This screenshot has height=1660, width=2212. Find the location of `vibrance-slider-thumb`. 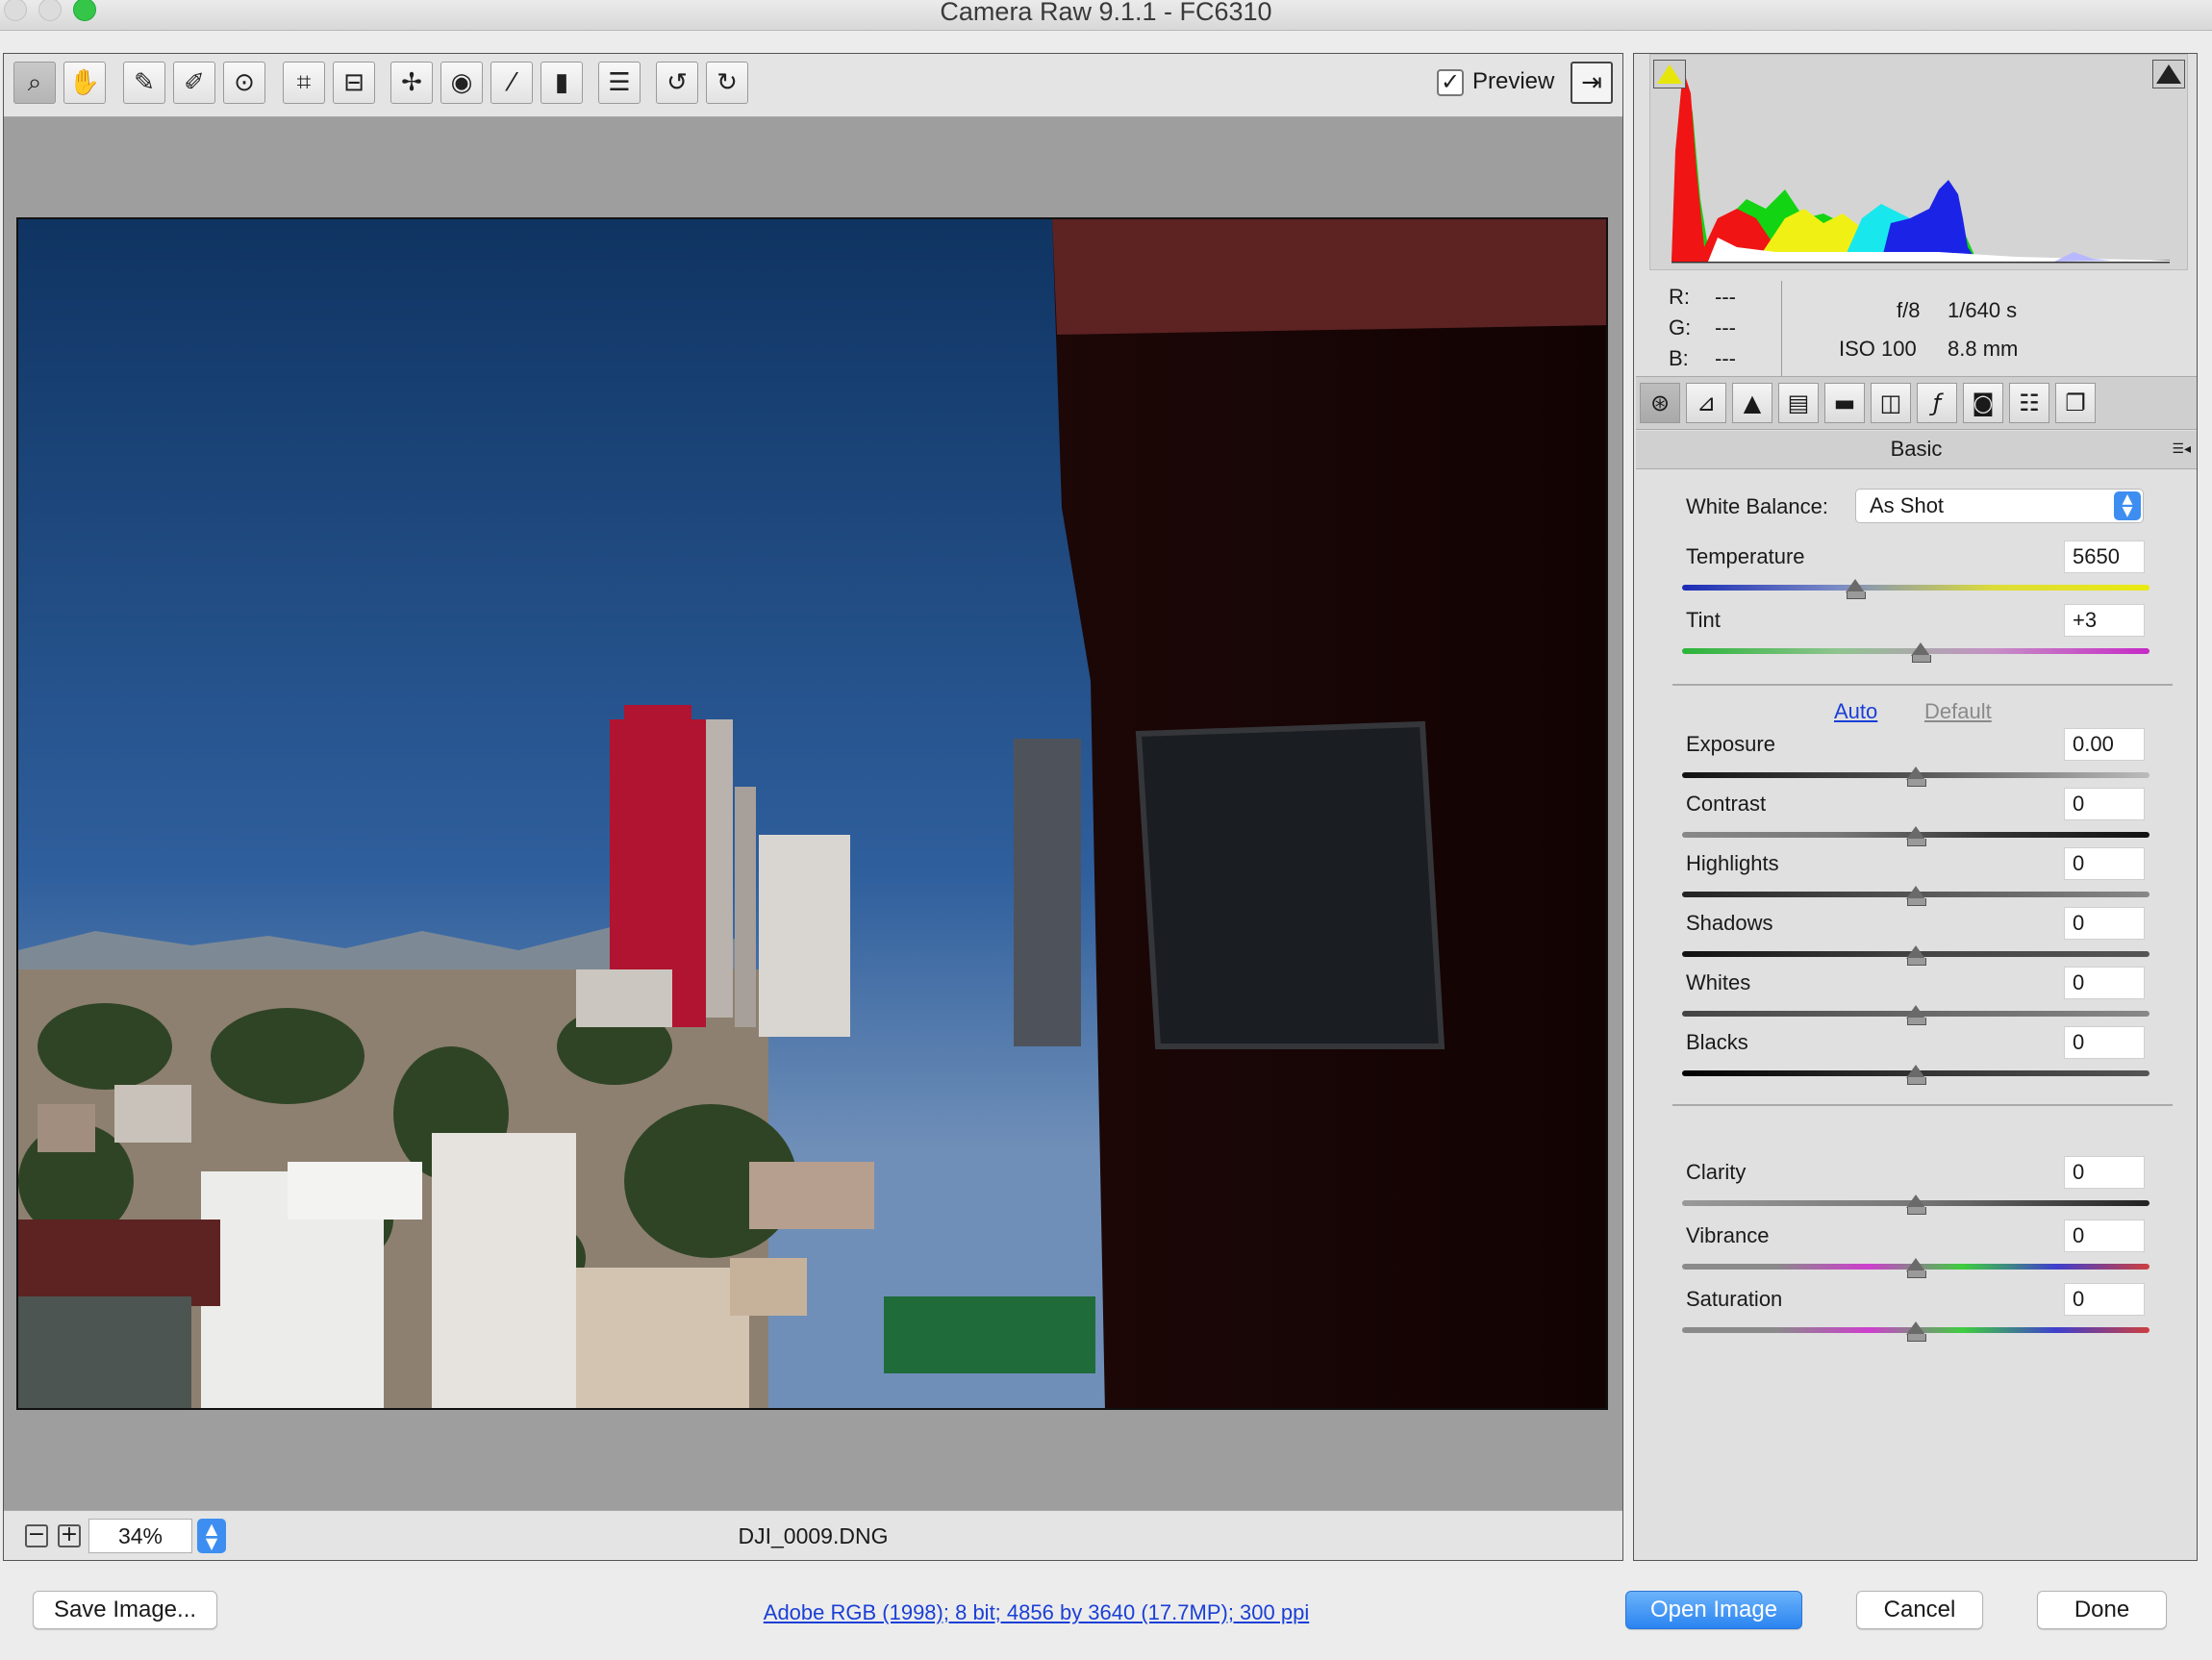

vibrance-slider-thumb is located at coordinates (1916, 1268).